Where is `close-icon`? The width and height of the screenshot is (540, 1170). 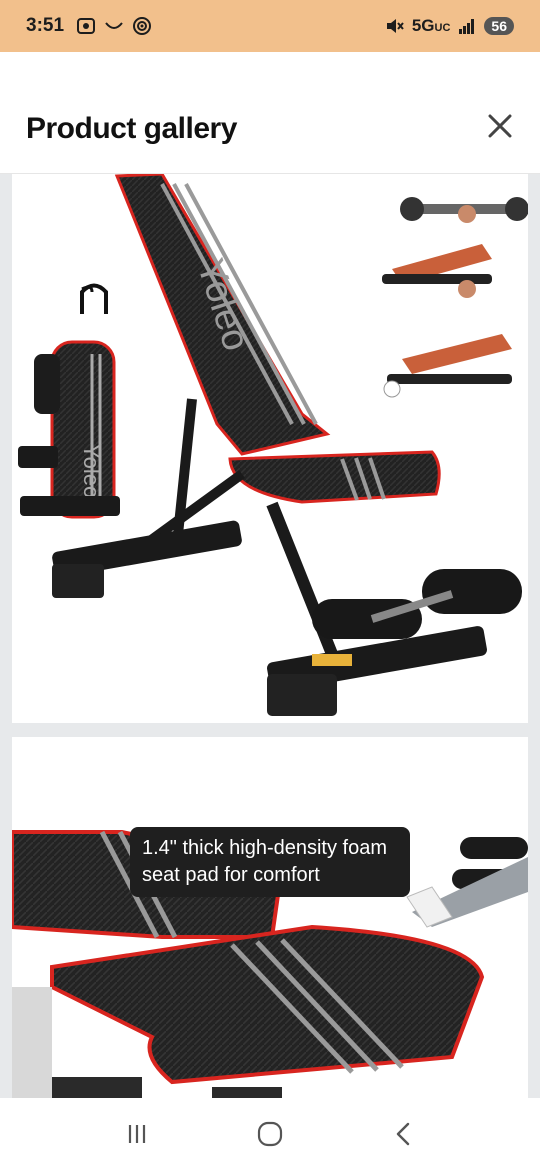 close-icon is located at coordinates (500, 126).